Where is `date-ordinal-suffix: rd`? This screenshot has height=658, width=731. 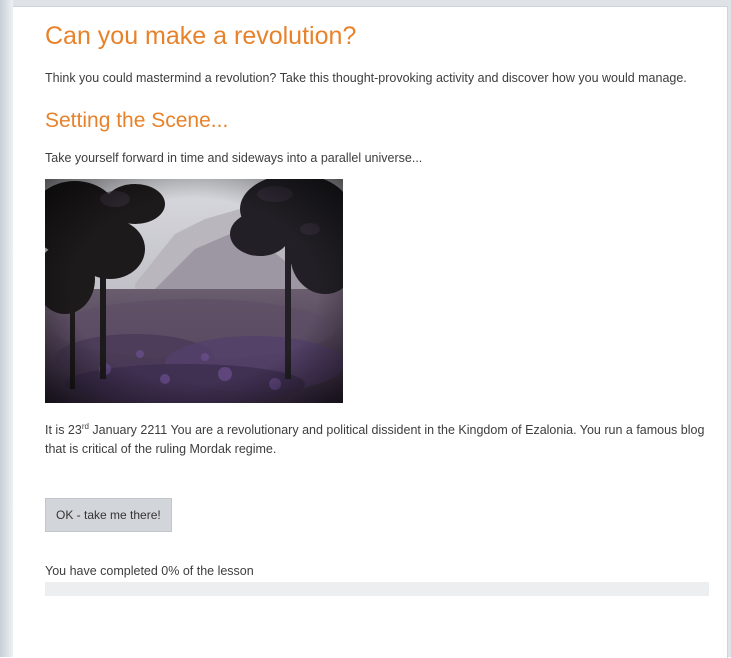 date-ordinal-suffix: rd is located at coordinates (85, 426).